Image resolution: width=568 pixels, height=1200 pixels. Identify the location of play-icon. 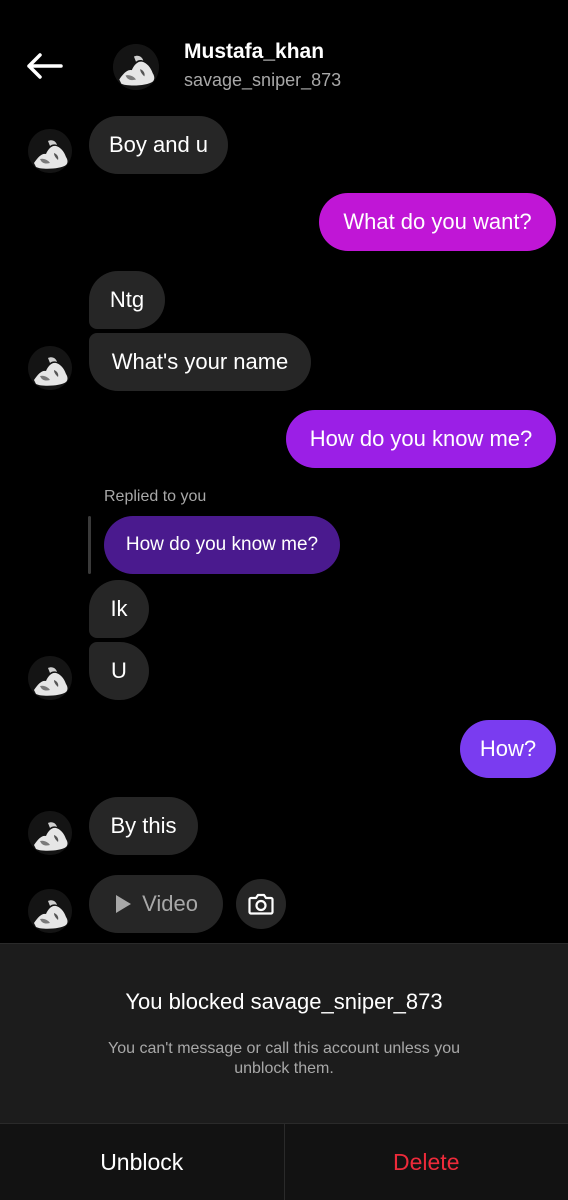
(124, 904).